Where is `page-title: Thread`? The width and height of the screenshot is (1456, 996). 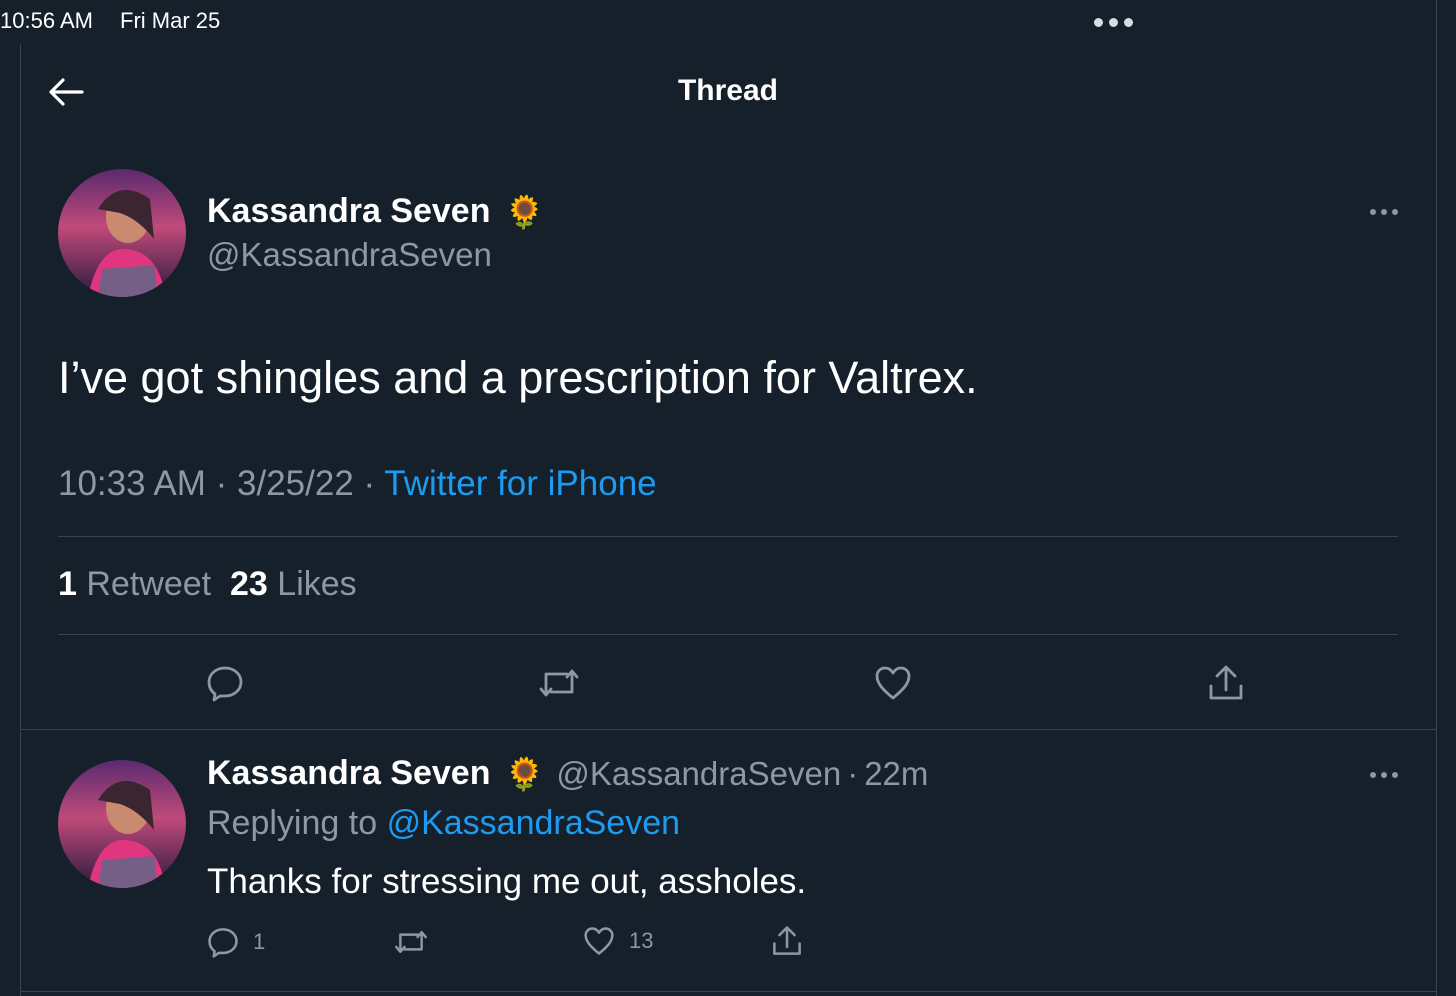 page-title: Thread is located at coordinates (728, 90).